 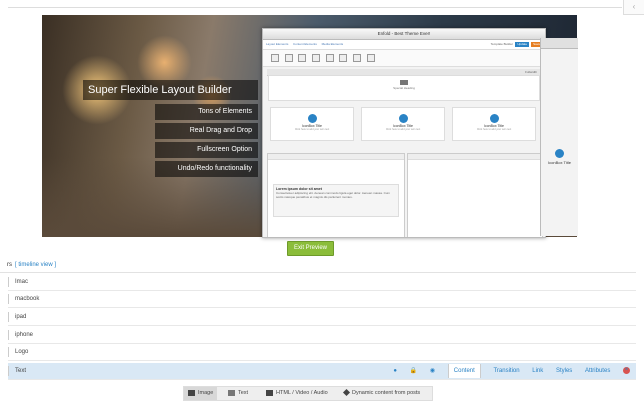 I want to click on builder-menu-item: Content Elements, so click(x=305, y=44).